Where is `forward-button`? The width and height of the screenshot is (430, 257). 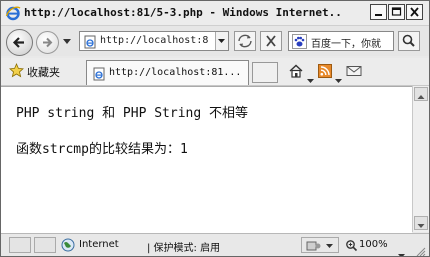 forward-button is located at coordinates (47, 42).